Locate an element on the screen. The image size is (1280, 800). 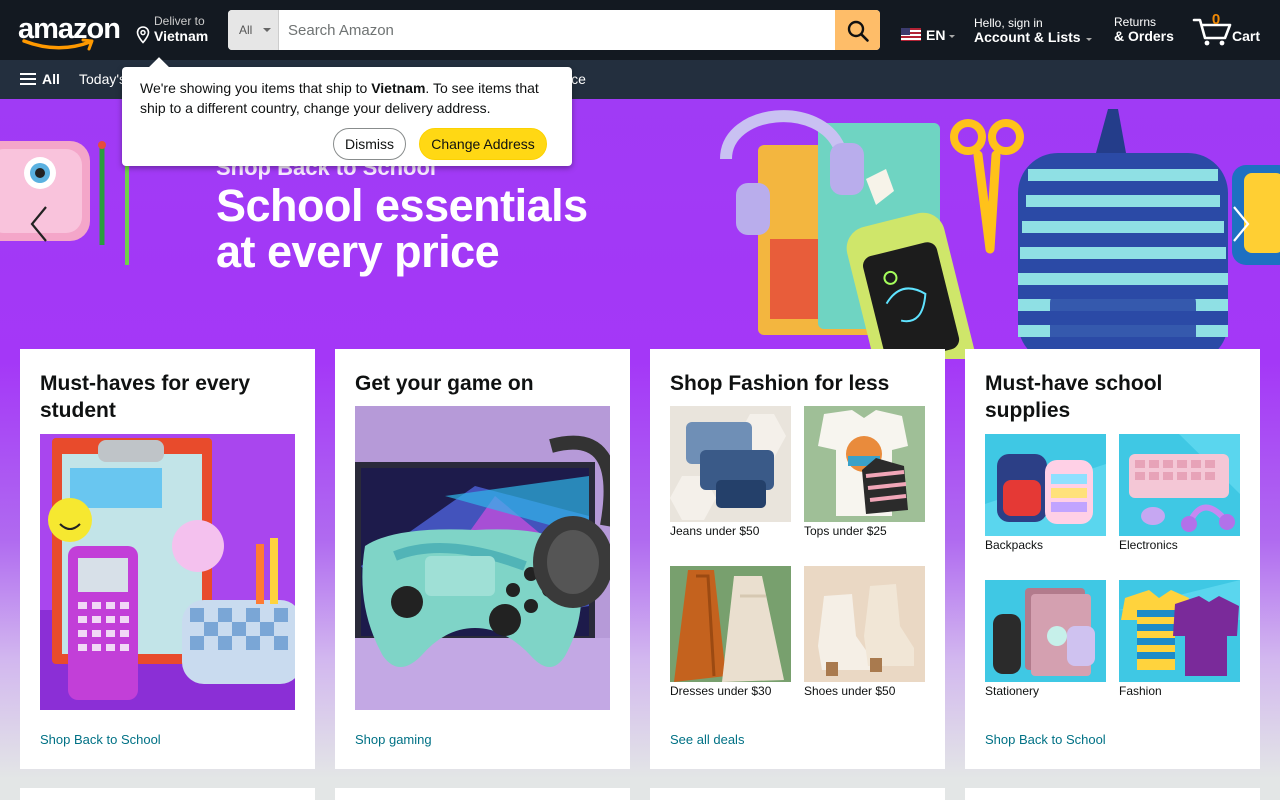
tile-caption: Jeans under $50 is located at coordinates (715, 531).